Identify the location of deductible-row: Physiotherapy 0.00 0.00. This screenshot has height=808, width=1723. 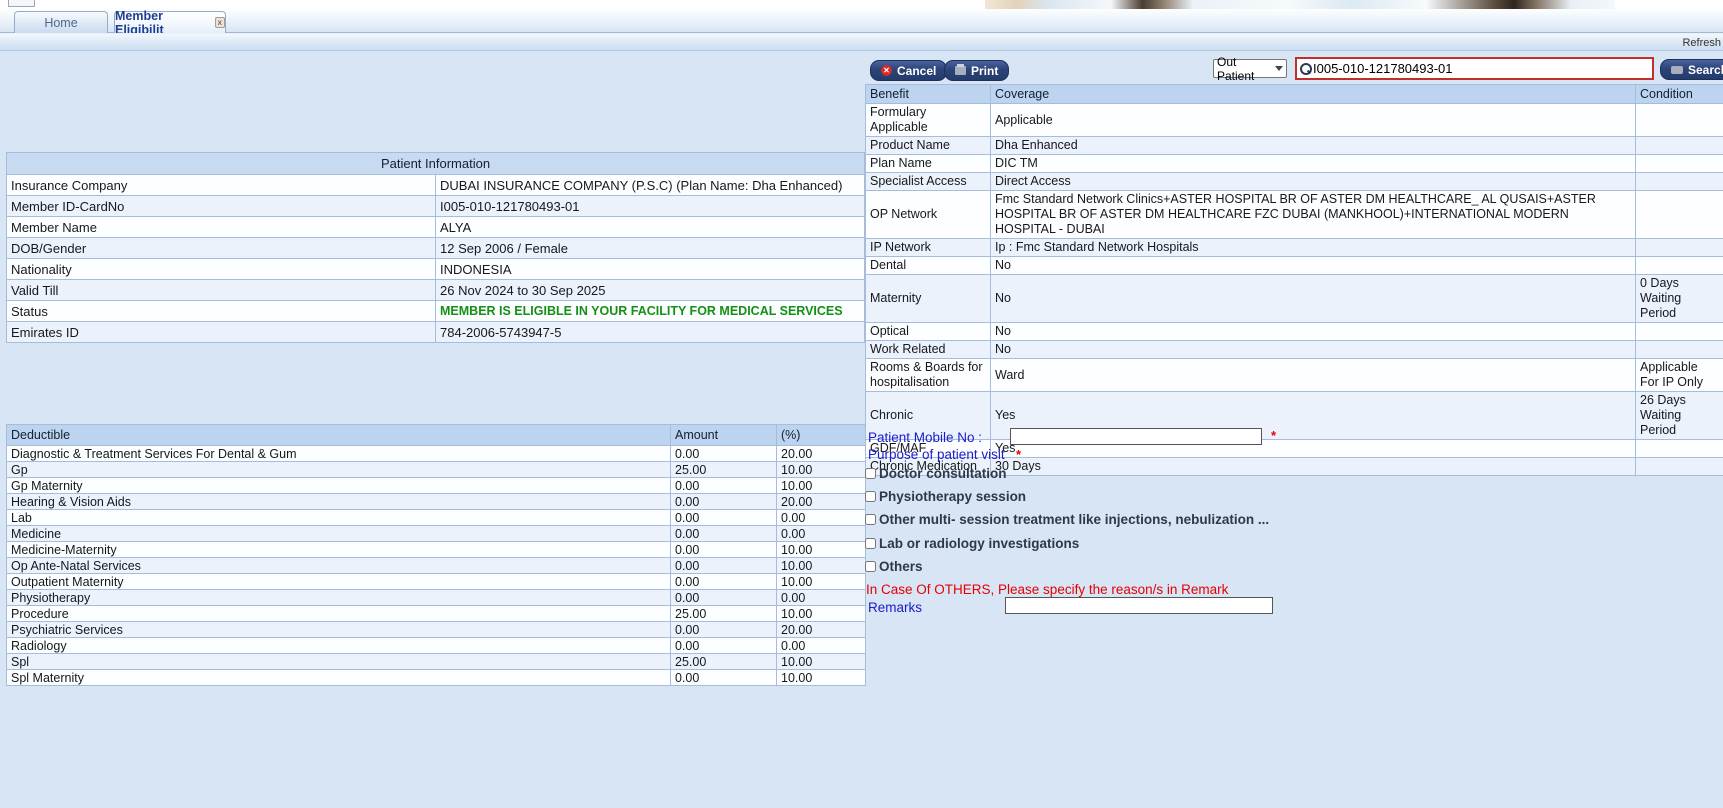
(436, 597).